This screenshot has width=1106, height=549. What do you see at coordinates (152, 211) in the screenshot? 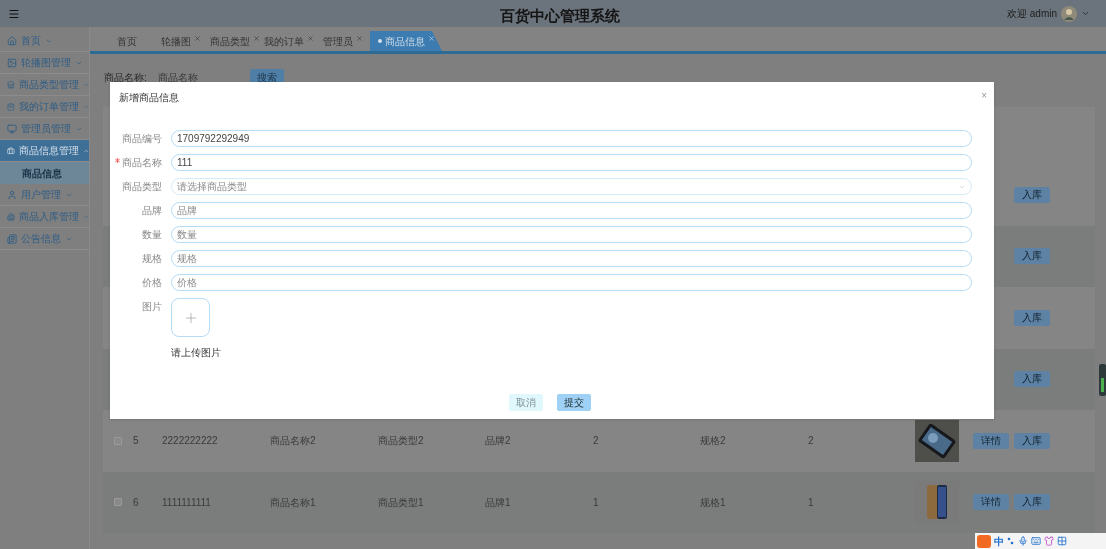
I see `field-label: 品牌` at bounding box center [152, 211].